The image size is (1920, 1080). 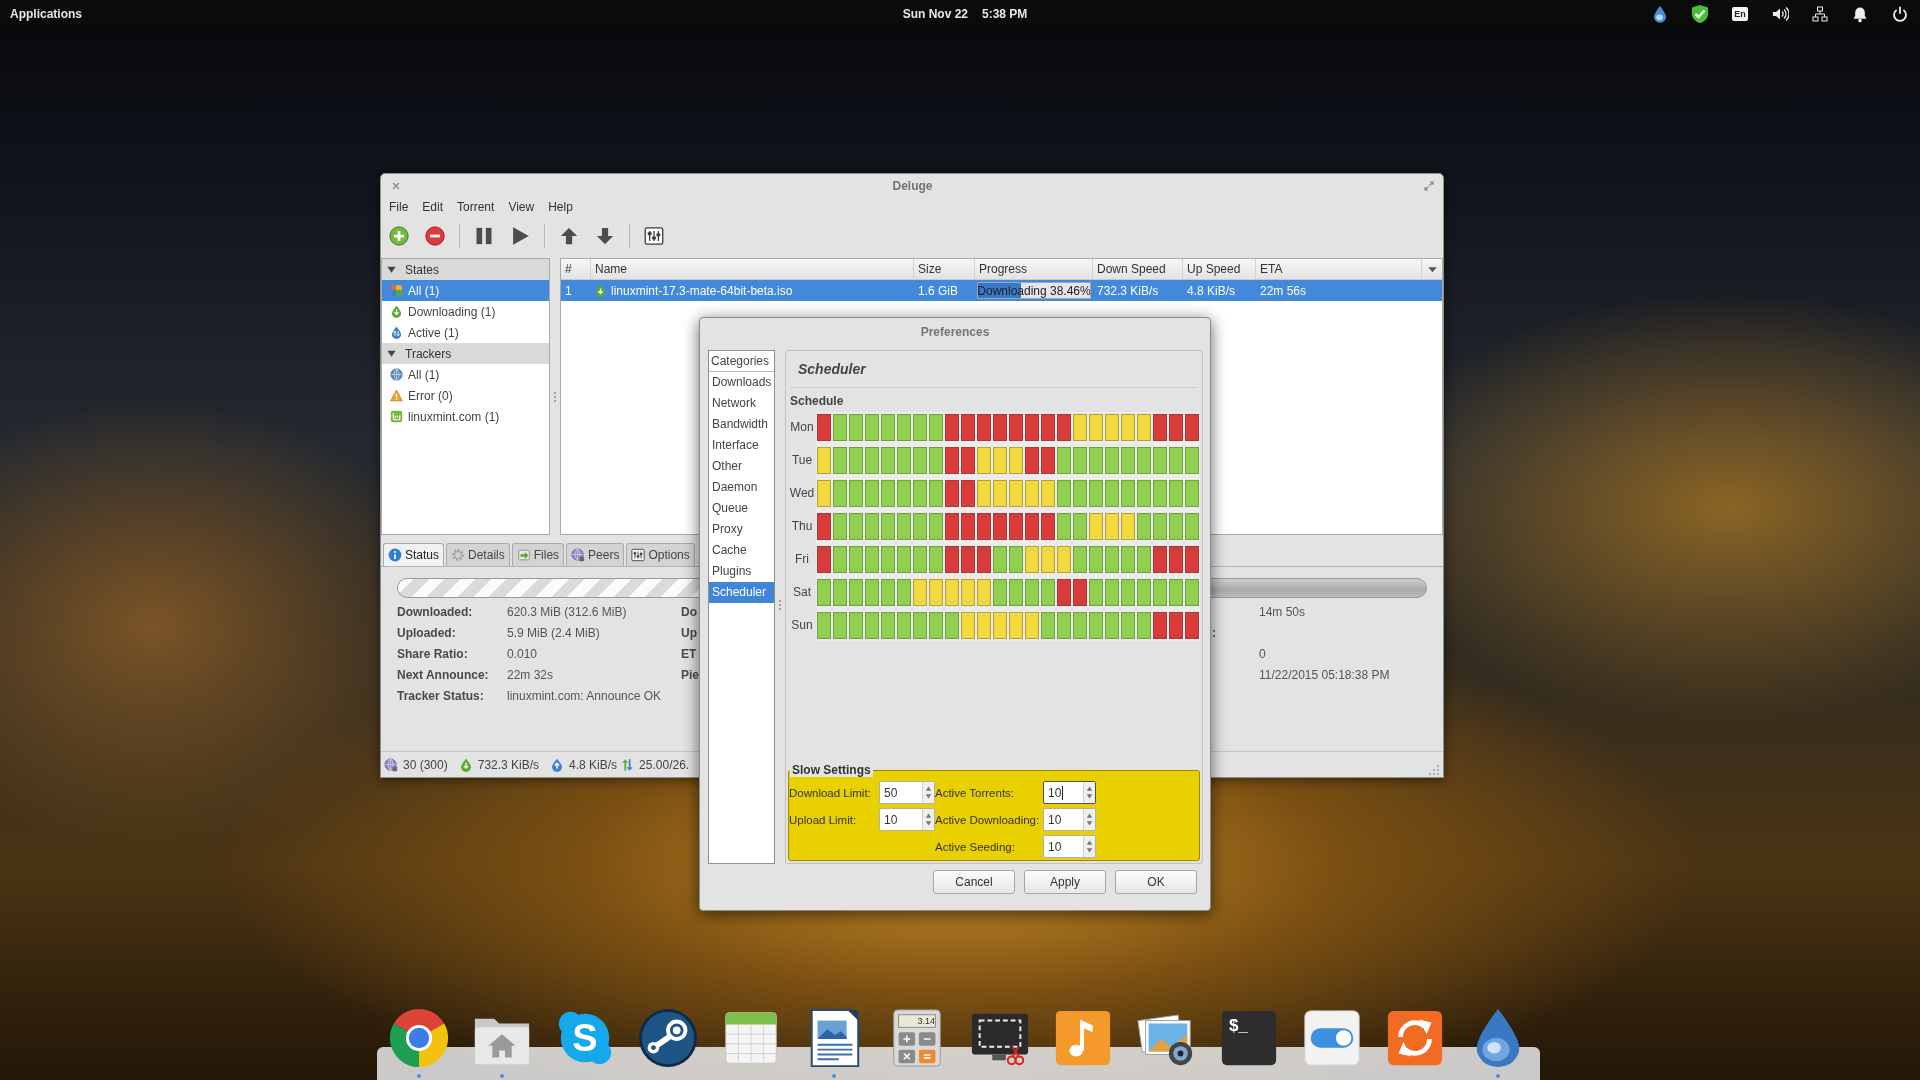 I want to click on speaker-icon, so click(x=1780, y=14).